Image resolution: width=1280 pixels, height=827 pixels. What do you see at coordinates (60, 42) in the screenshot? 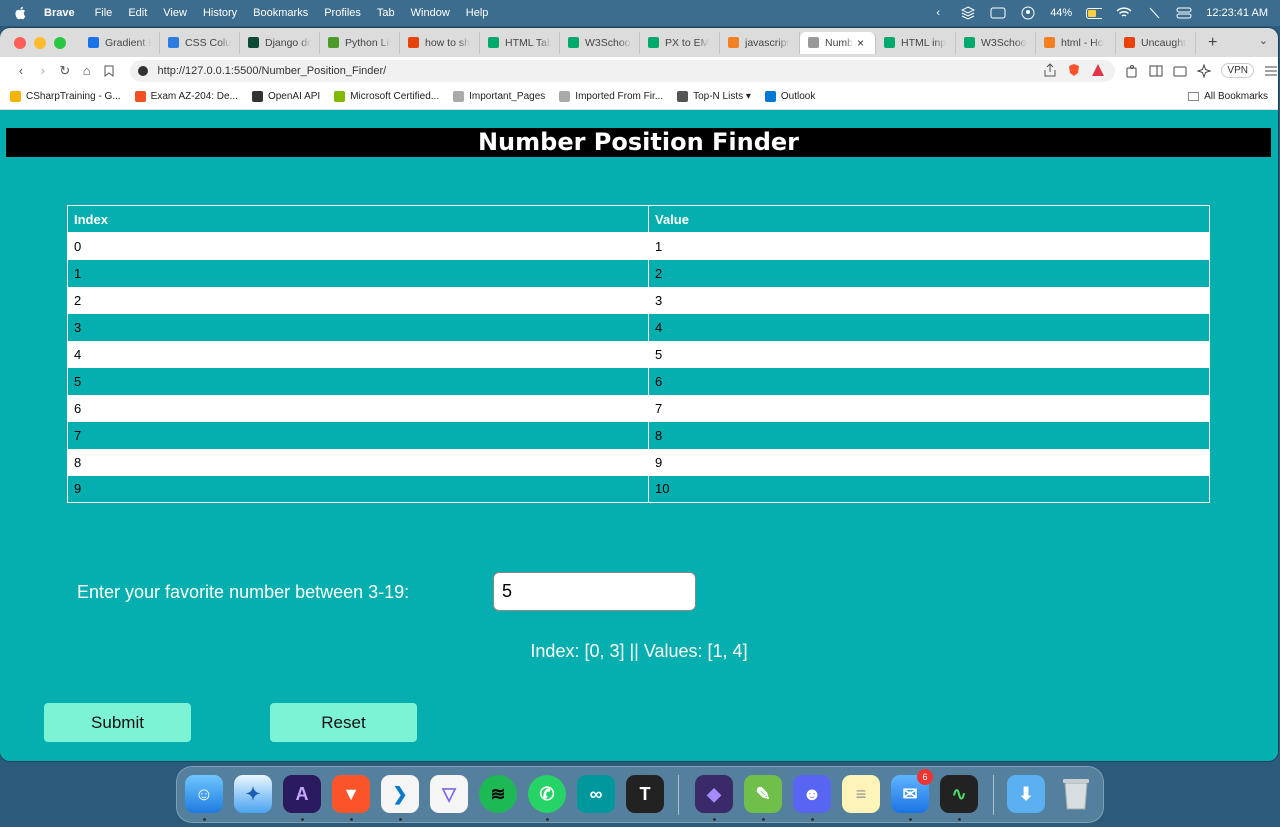
I see `maximize-window-button` at bounding box center [60, 42].